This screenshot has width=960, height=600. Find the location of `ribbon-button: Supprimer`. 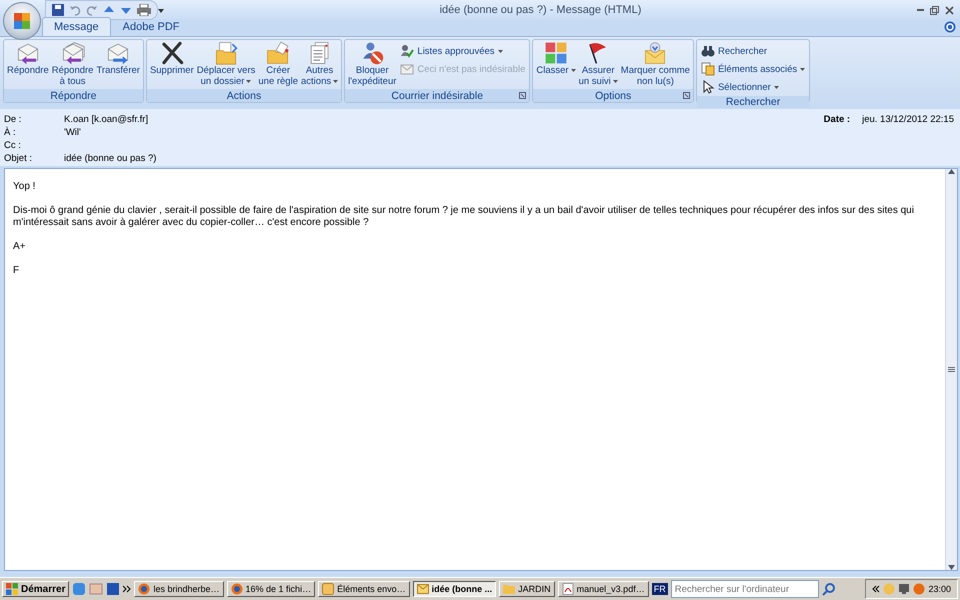

ribbon-button: Supprimer is located at coordinates (171, 58).